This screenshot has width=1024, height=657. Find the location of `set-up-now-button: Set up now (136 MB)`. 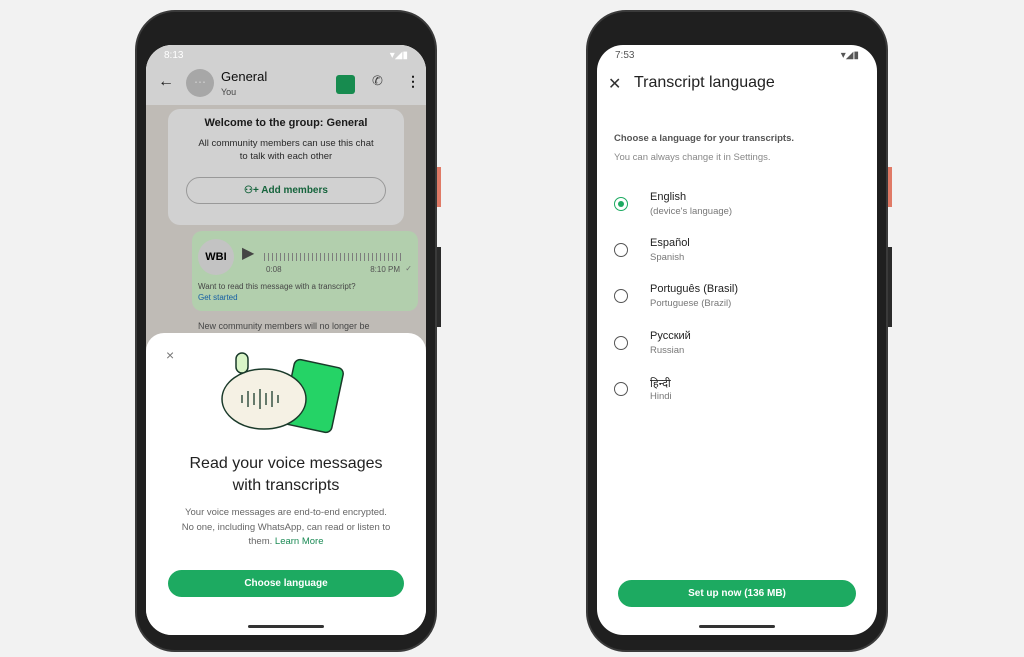

set-up-now-button: Set up now (136 MB) is located at coordinates (737, 593).